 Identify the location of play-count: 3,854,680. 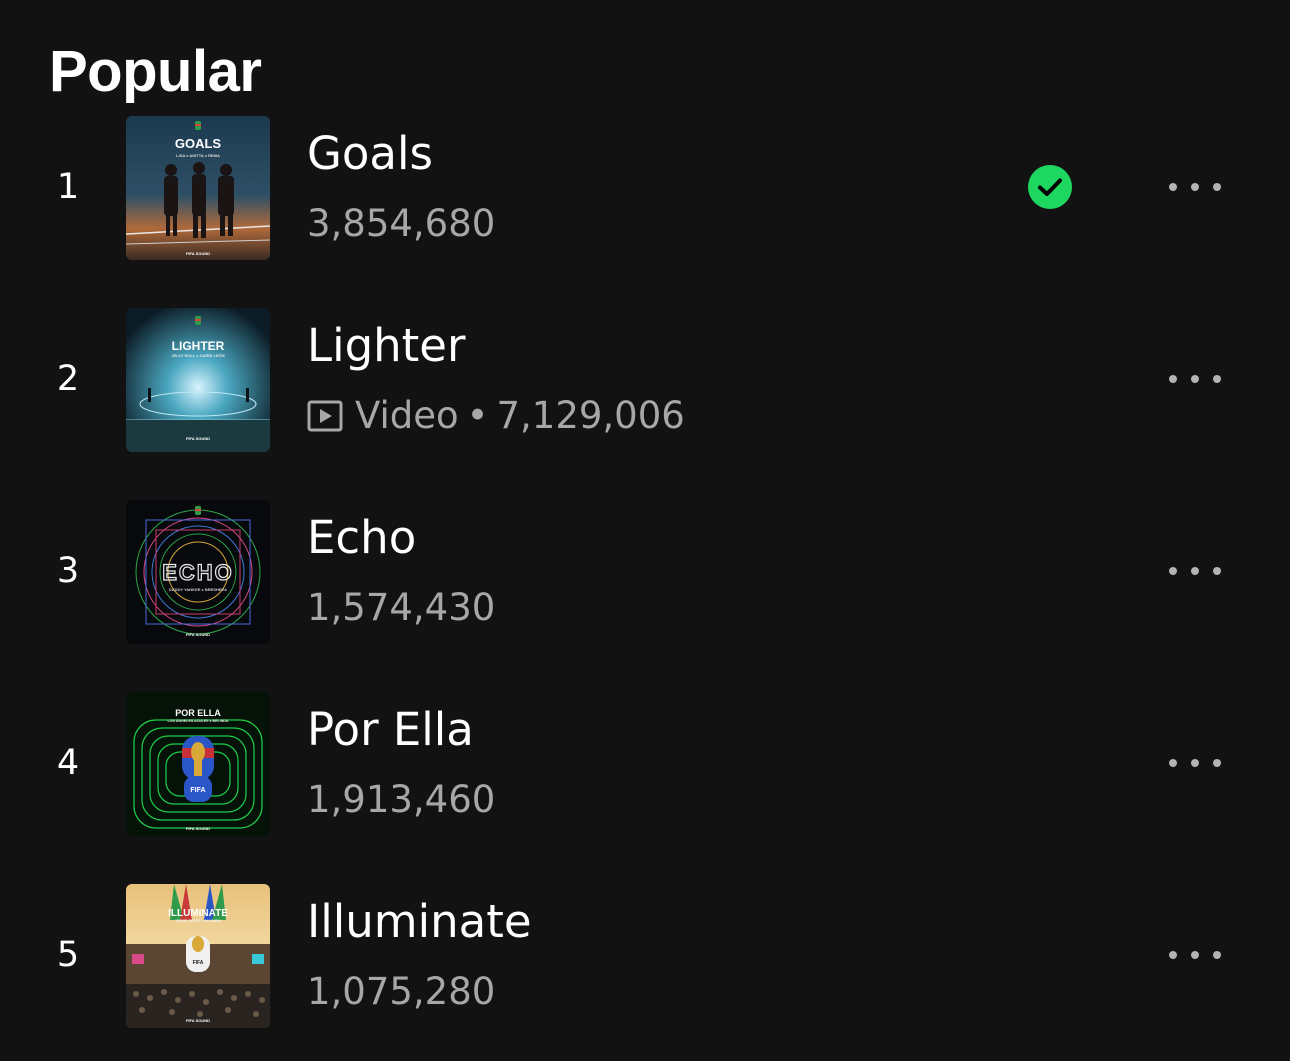
(401, 223).